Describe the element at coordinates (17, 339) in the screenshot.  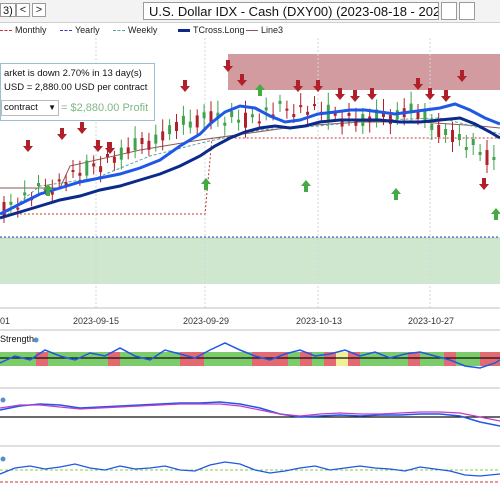
I see `strength-label: Strength` at that location.